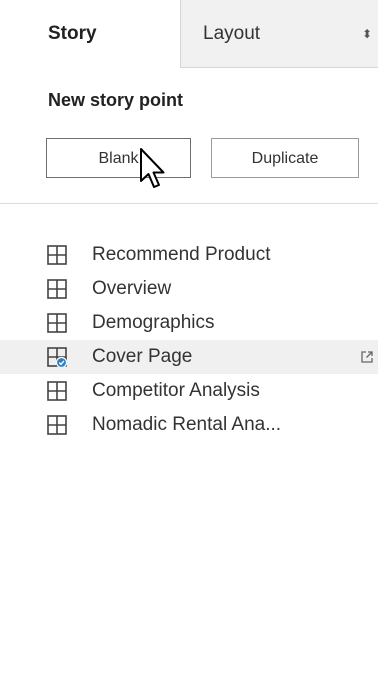 The height and width of the screenshot is (695, 378). What do you see at coordinates (367, 34) in the screenshot?
I see `up-down-arrows-icon: ⬍` at bounding box center [367, 34].